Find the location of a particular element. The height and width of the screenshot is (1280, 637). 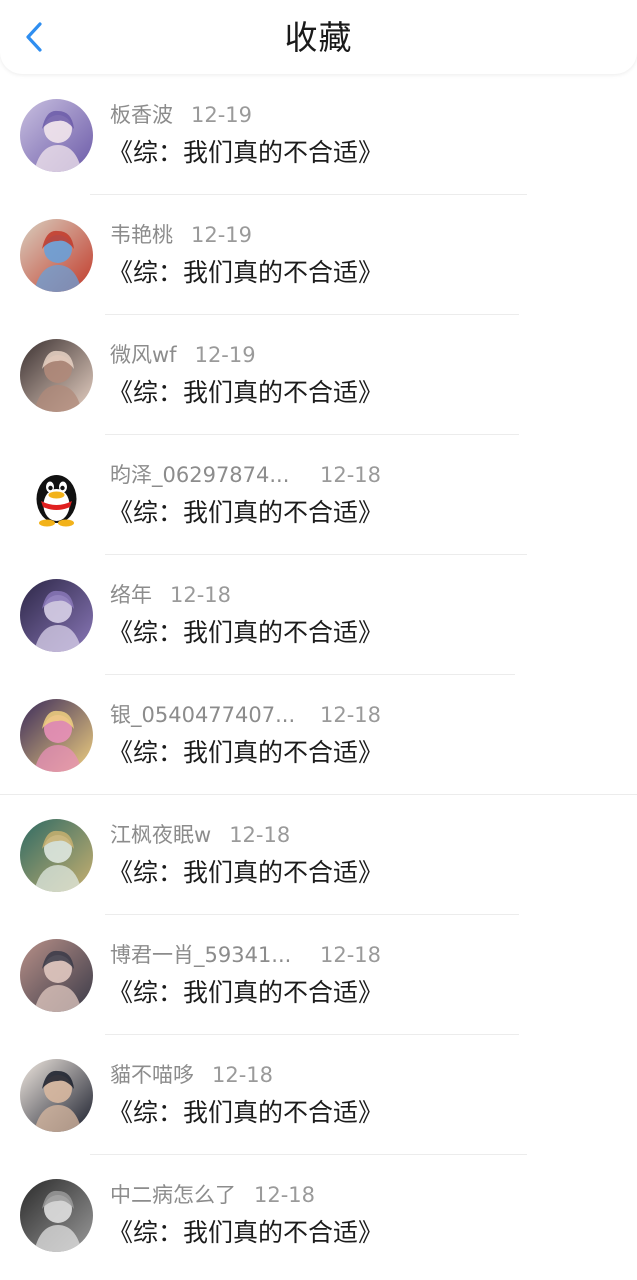

qq-penguin-avatar is located at coordinates (56, 495).